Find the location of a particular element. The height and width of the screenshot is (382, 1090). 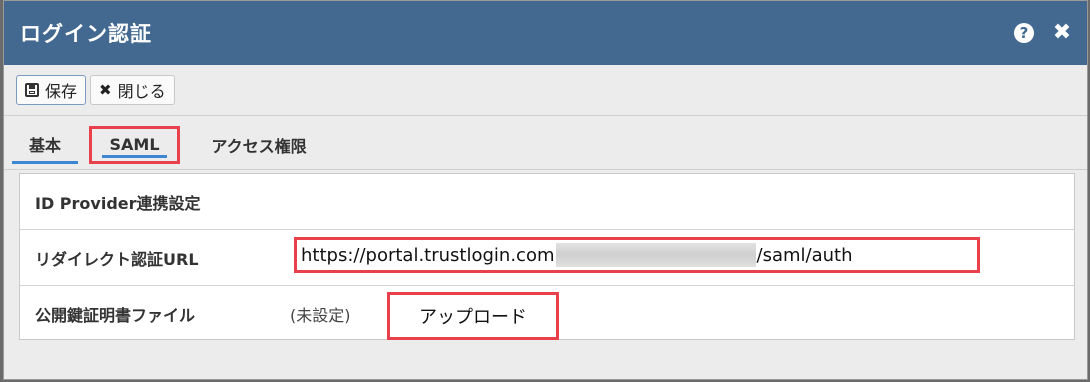

tab-saml: SAML is located at coordinates (134, 145).